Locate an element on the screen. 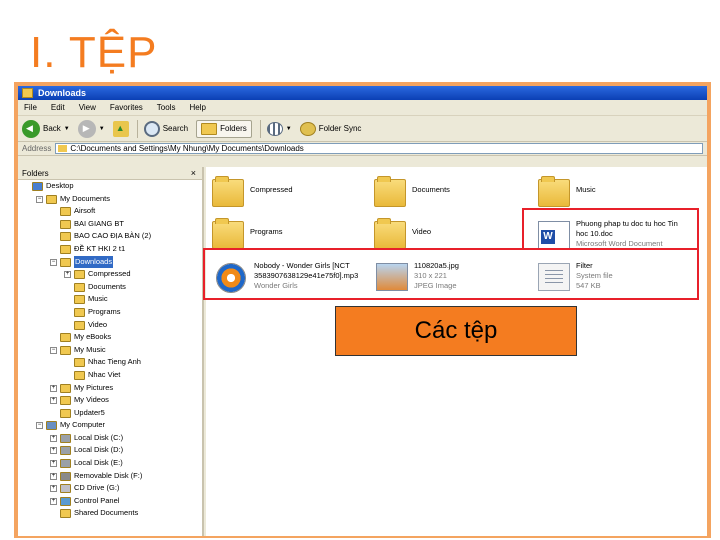 The image size is (720, 540). tree-item: + Local Disk (E:) is located at coordinates (110, 463).